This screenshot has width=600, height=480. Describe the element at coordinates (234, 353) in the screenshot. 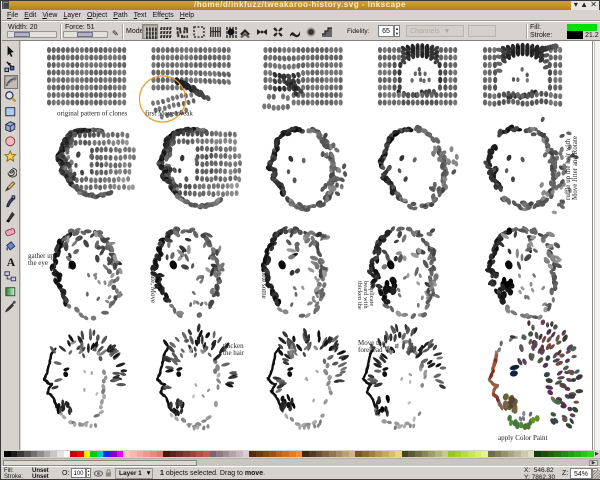

I see `svg-text: the hair` at that location.